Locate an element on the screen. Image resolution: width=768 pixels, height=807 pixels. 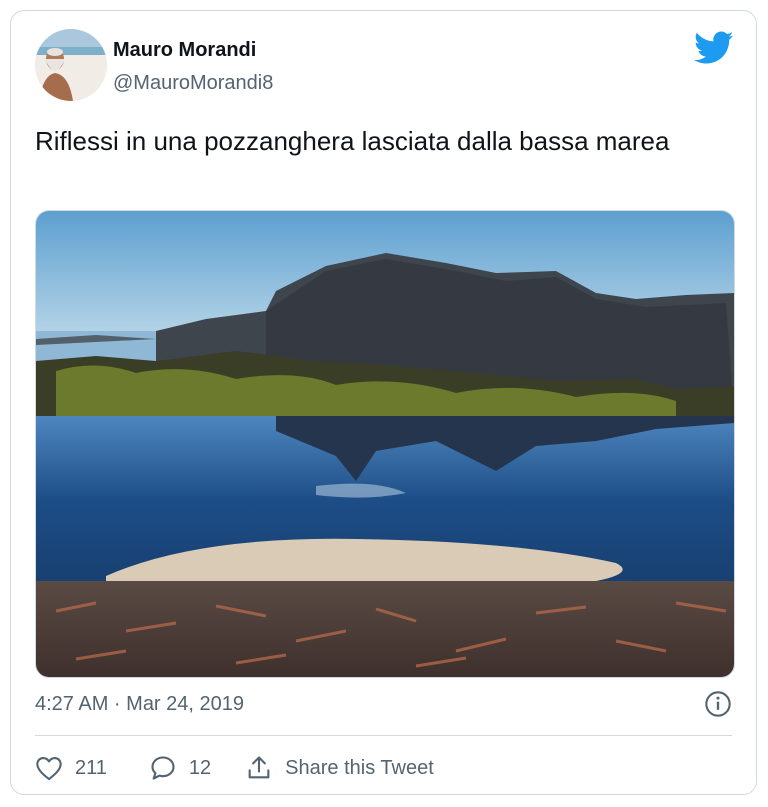
action-bar: 211 12 Share this Tweet is located at coordinates (234, 768).